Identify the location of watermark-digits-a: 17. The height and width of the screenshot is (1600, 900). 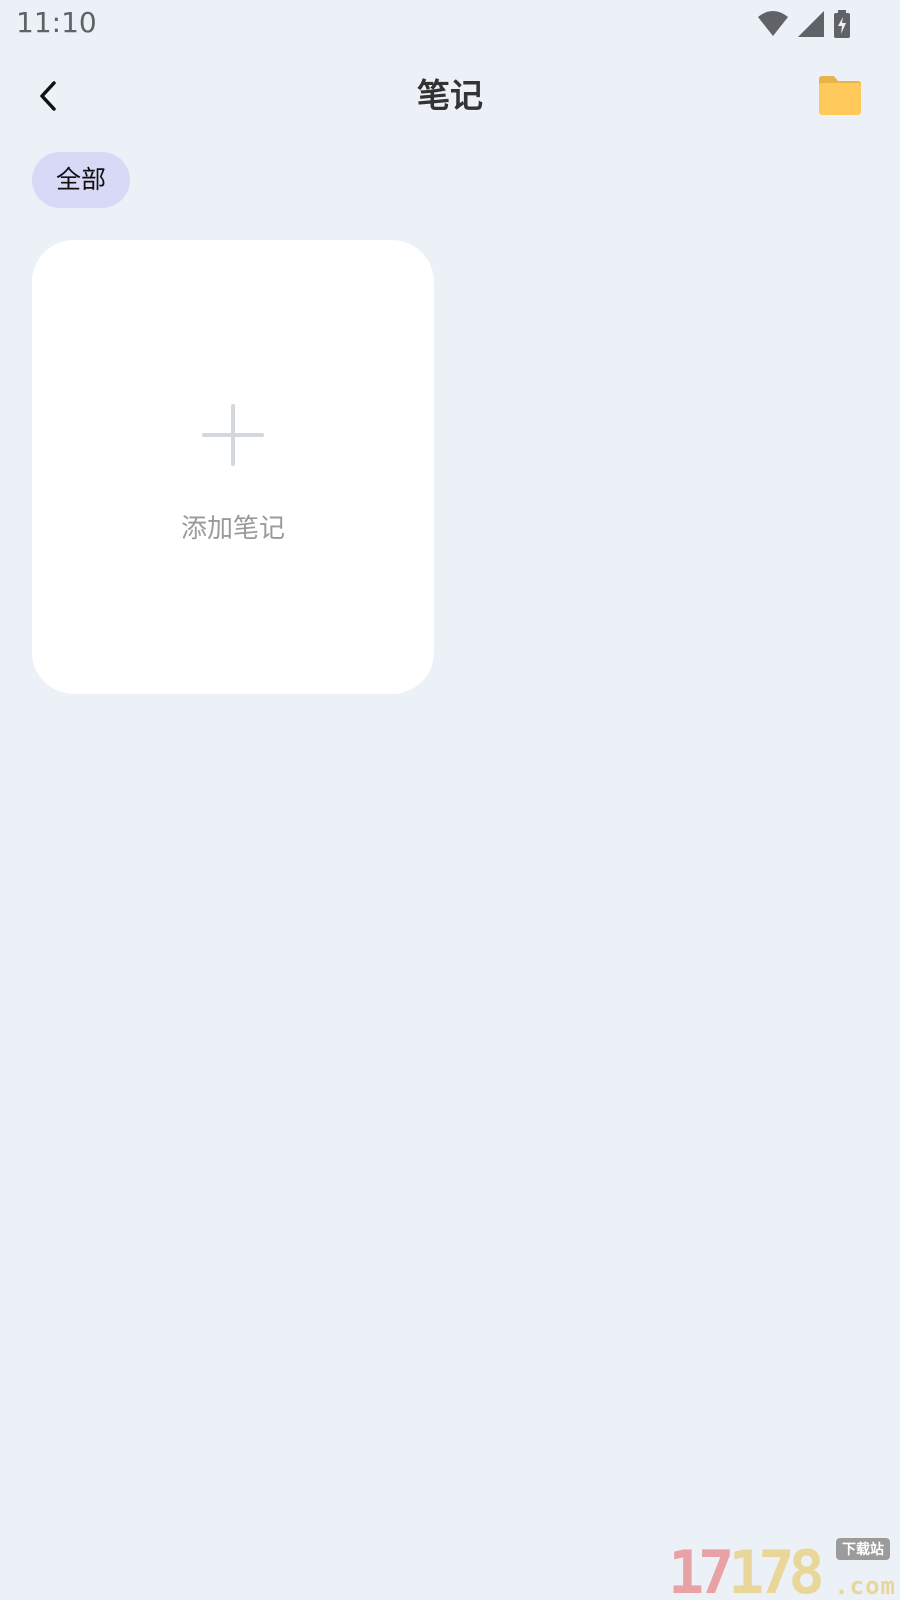
(701, 1569).